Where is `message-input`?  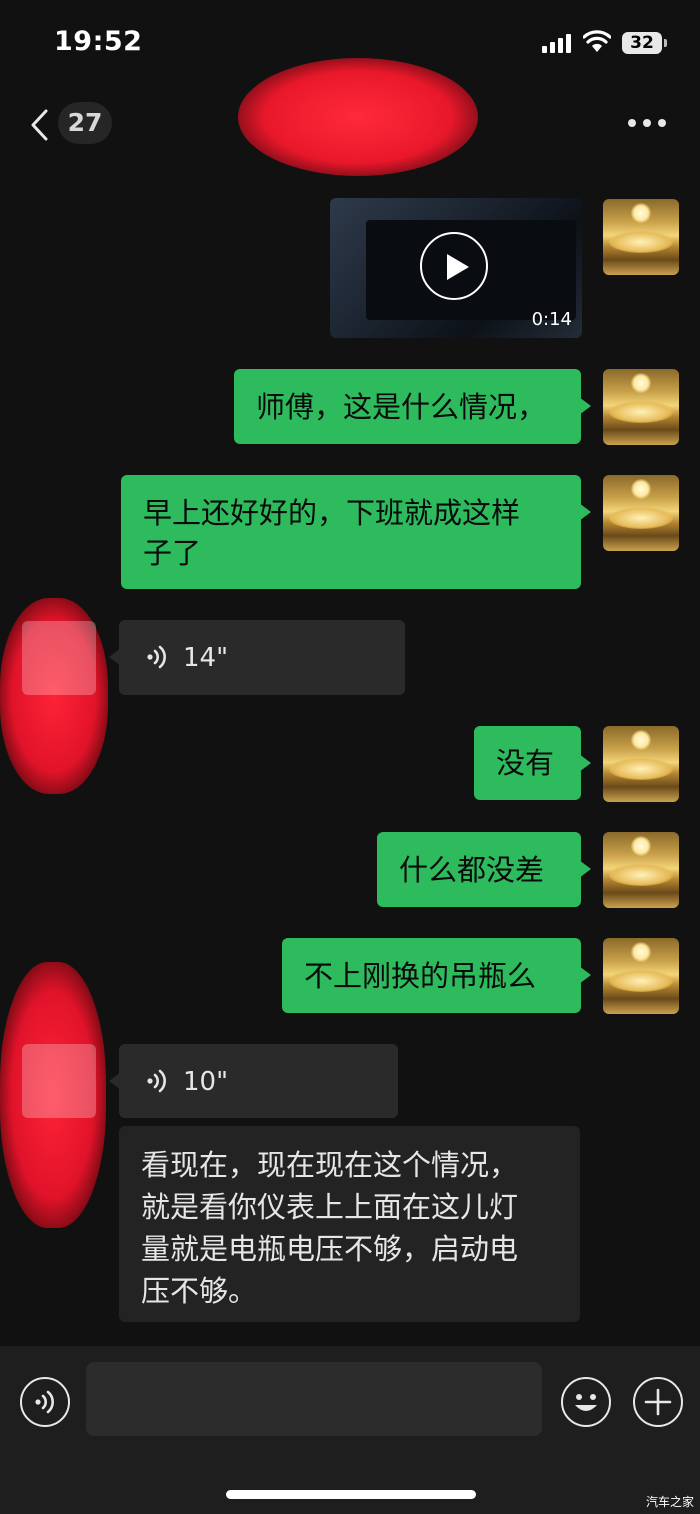
message-input is located at coordinates (314, 1399).